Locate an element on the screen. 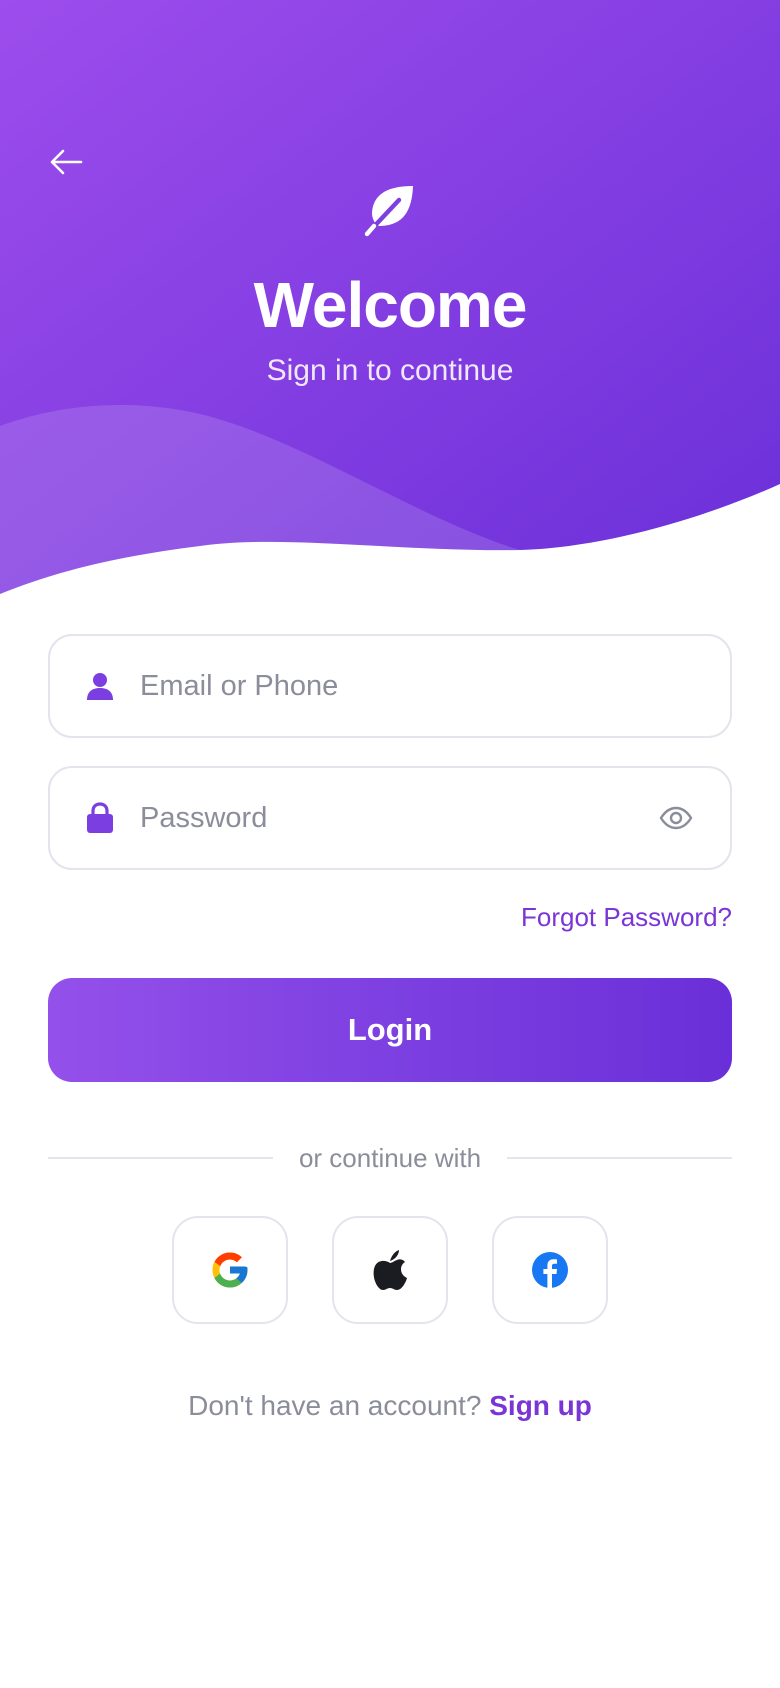 This screenshot has height=1688, width=780. google-login-button is located at coordinates (230, 1270).